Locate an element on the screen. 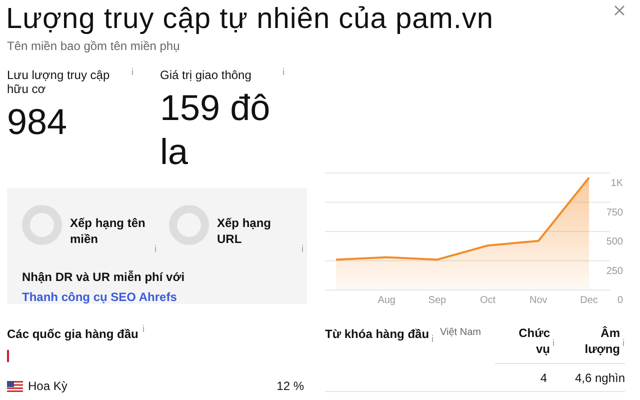 The image size is (640, 400). rating-label: Xếp hạng URL is located at coordinates (244, 231).